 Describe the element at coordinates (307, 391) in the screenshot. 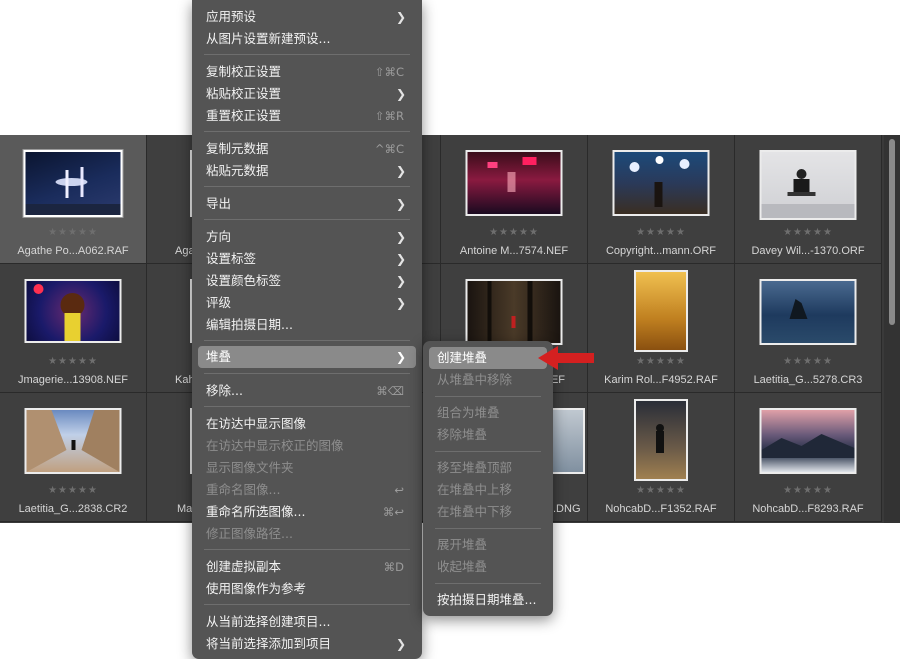

I see `menu-item-remove: 移除... ⌘⌫` at that location.